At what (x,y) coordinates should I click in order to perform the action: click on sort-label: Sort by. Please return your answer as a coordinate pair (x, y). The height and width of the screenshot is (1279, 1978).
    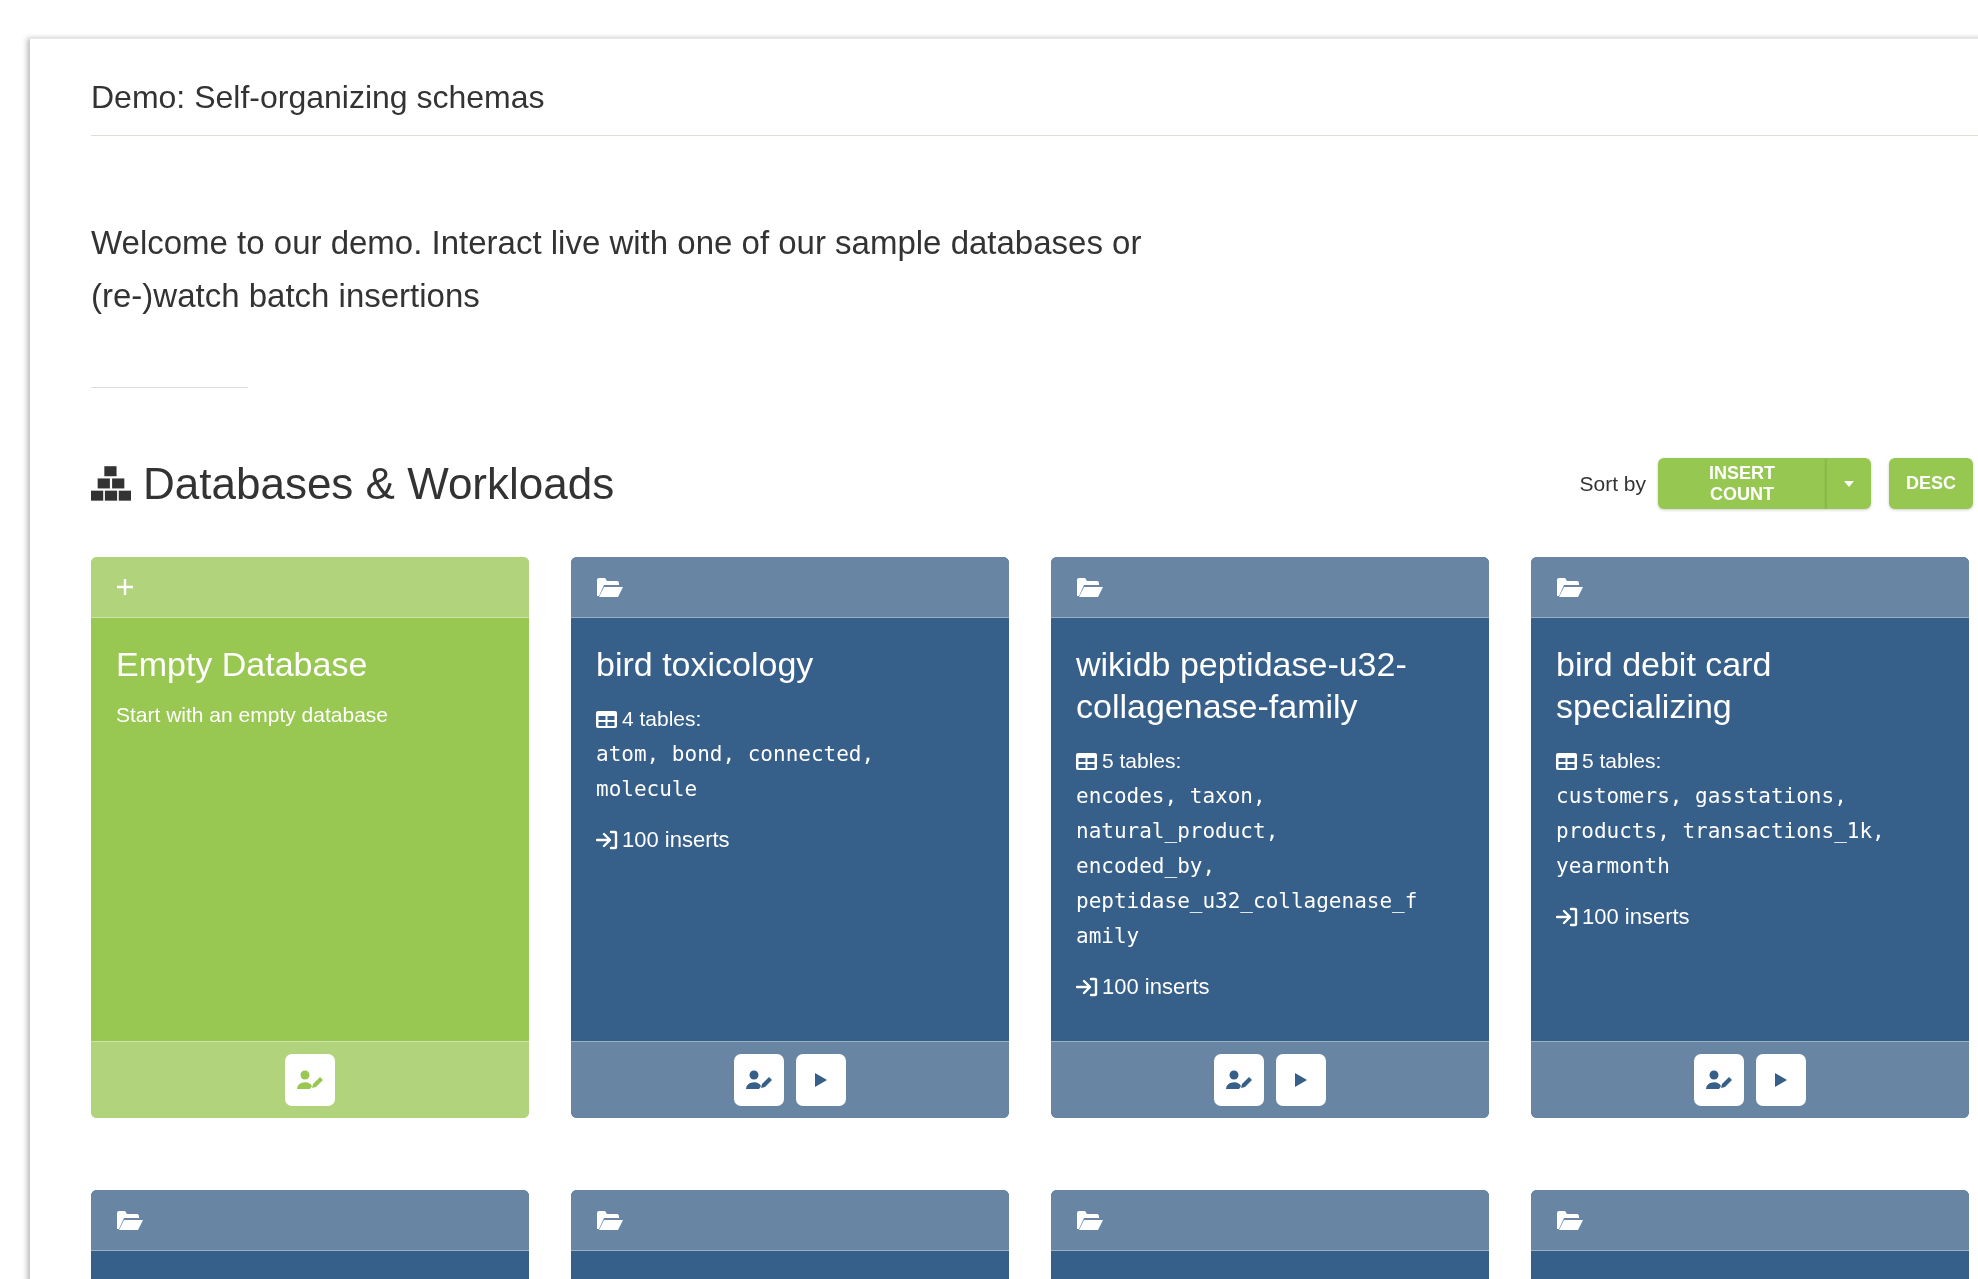
    Looking at the image, I should click on (1612, 483).